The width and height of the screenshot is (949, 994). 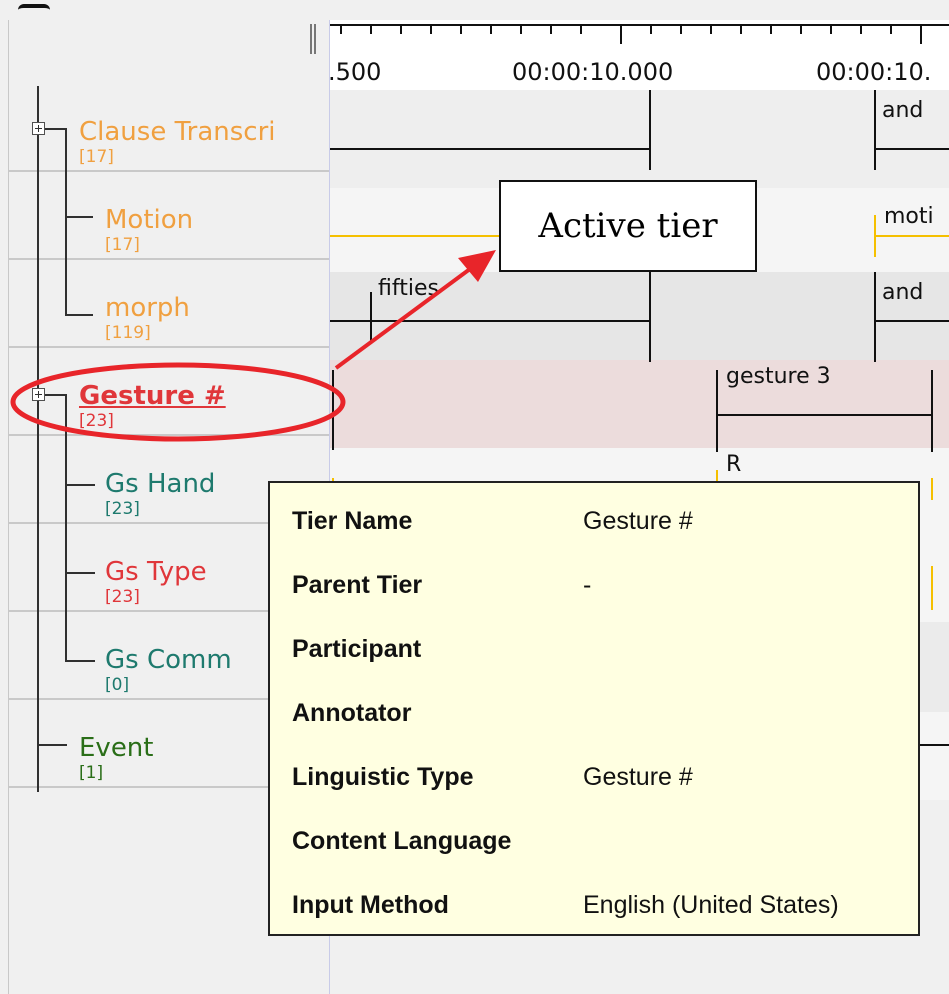 I want to click on tooltip-value-linguistic-type: Gesture #, so click(x=638, y=777).